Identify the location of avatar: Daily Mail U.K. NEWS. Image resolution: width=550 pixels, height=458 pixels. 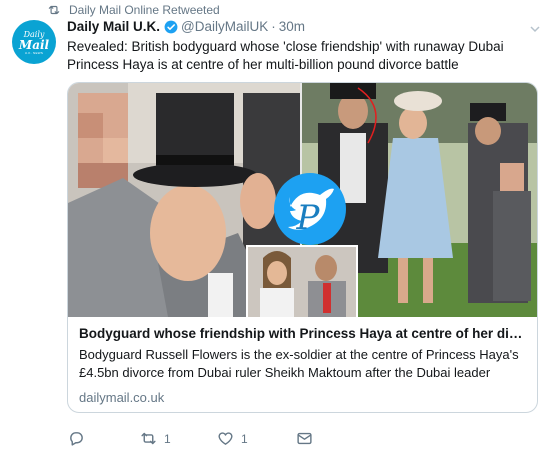
(34, 42).